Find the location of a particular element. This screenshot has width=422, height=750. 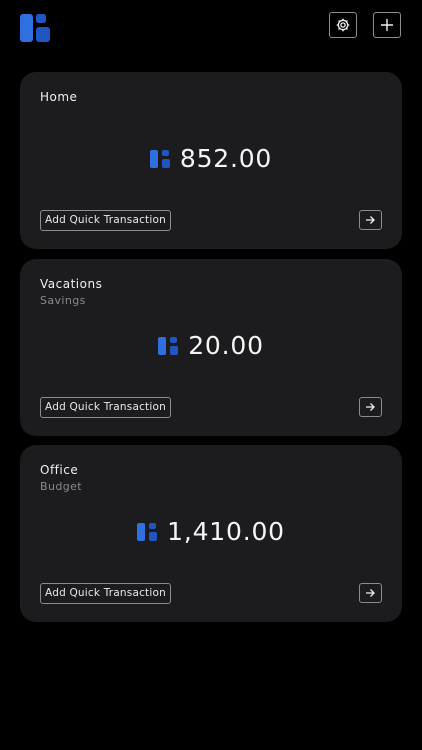

account-title: Home is located at coordinates (59, 97).